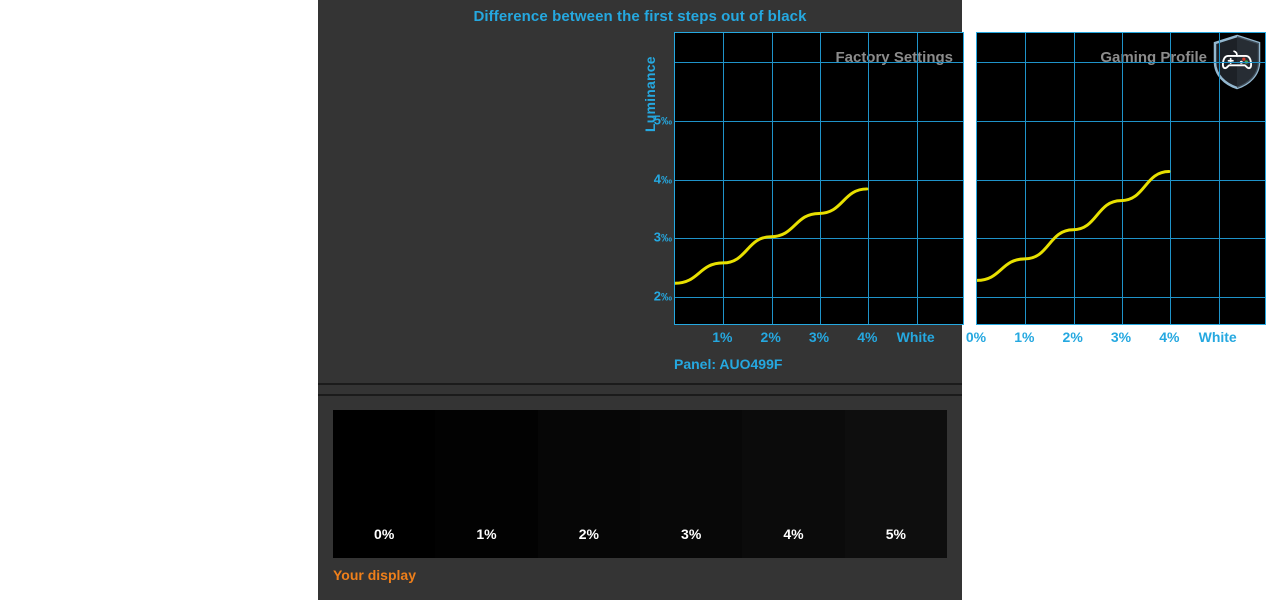 This screenshot has height=600, width=1280. I want to click on gradient-patch: 0%, so click(384, 484).